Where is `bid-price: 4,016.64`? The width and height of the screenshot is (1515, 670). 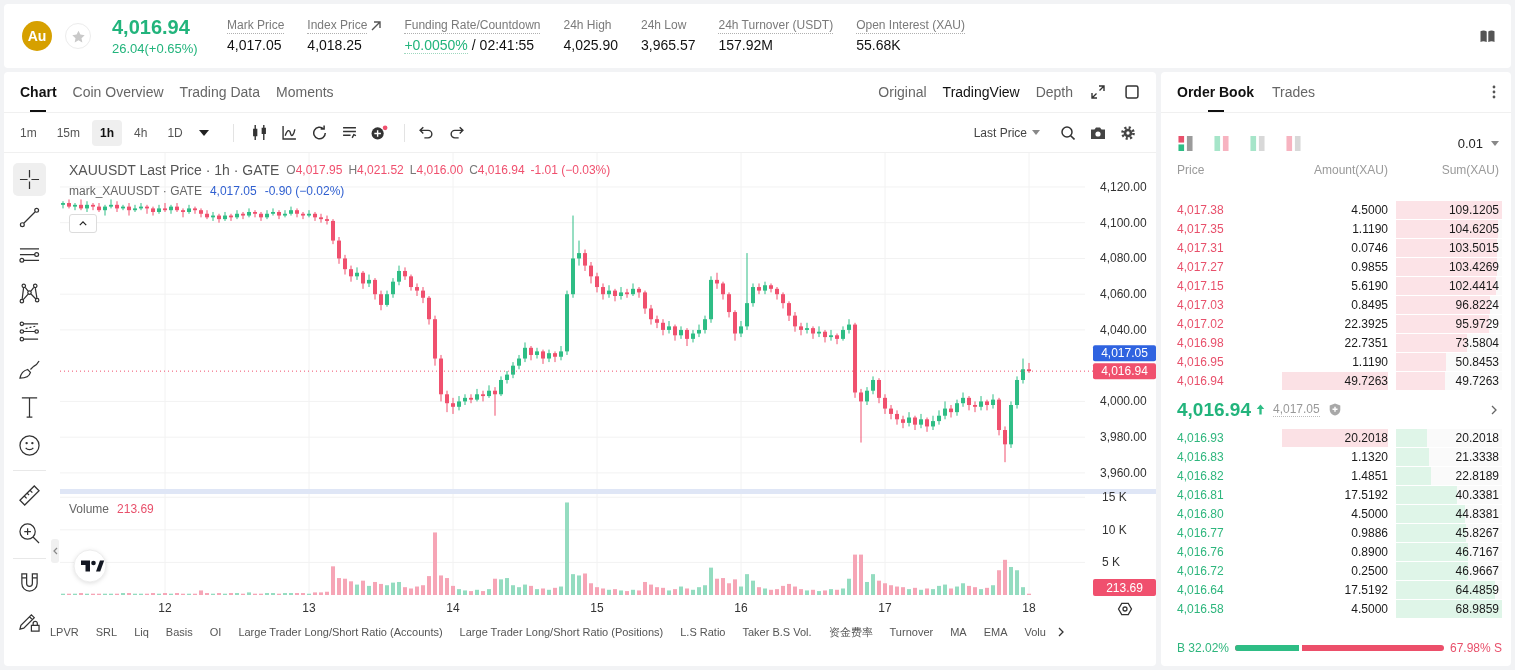 bid-price: 4,016.64 is located at coordinates (1201, 590).